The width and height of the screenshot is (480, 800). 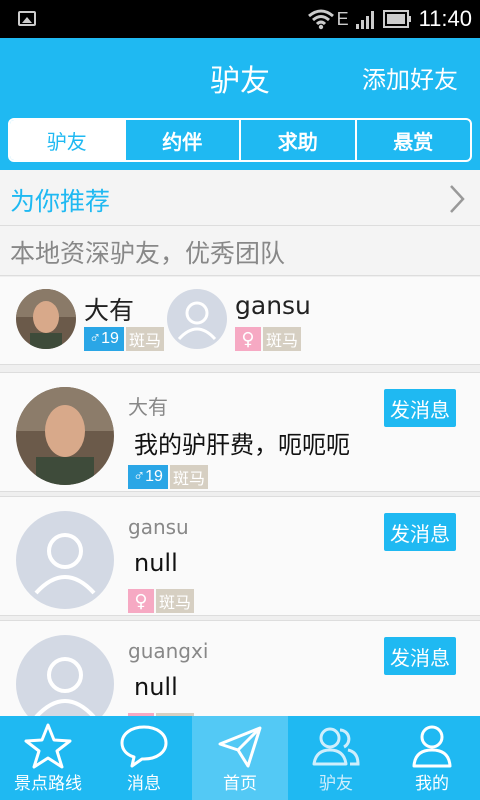 I want to click on nav-label: 我的, so click(x=432, y=784).